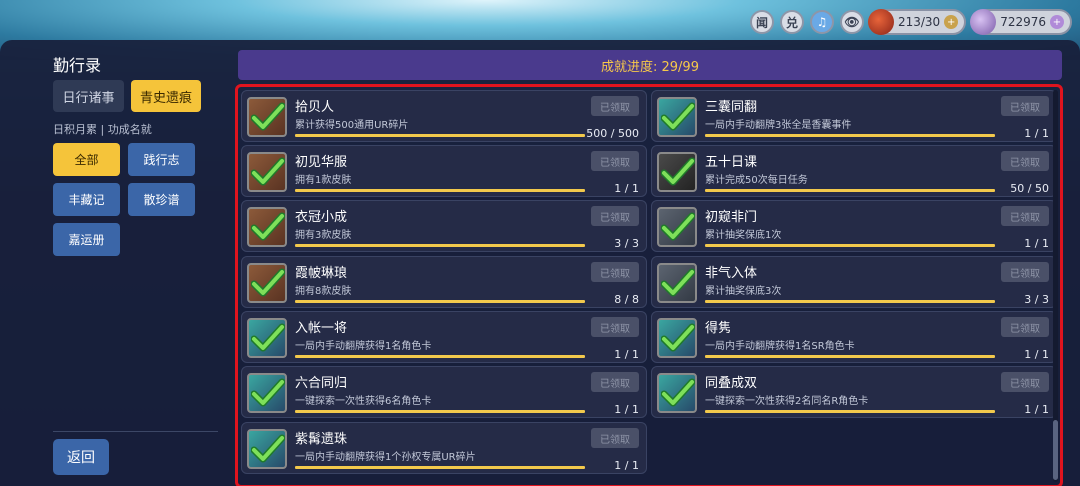 The image size is (1080, 486). I want to click on news-icon: 闻, so click(761, 22).